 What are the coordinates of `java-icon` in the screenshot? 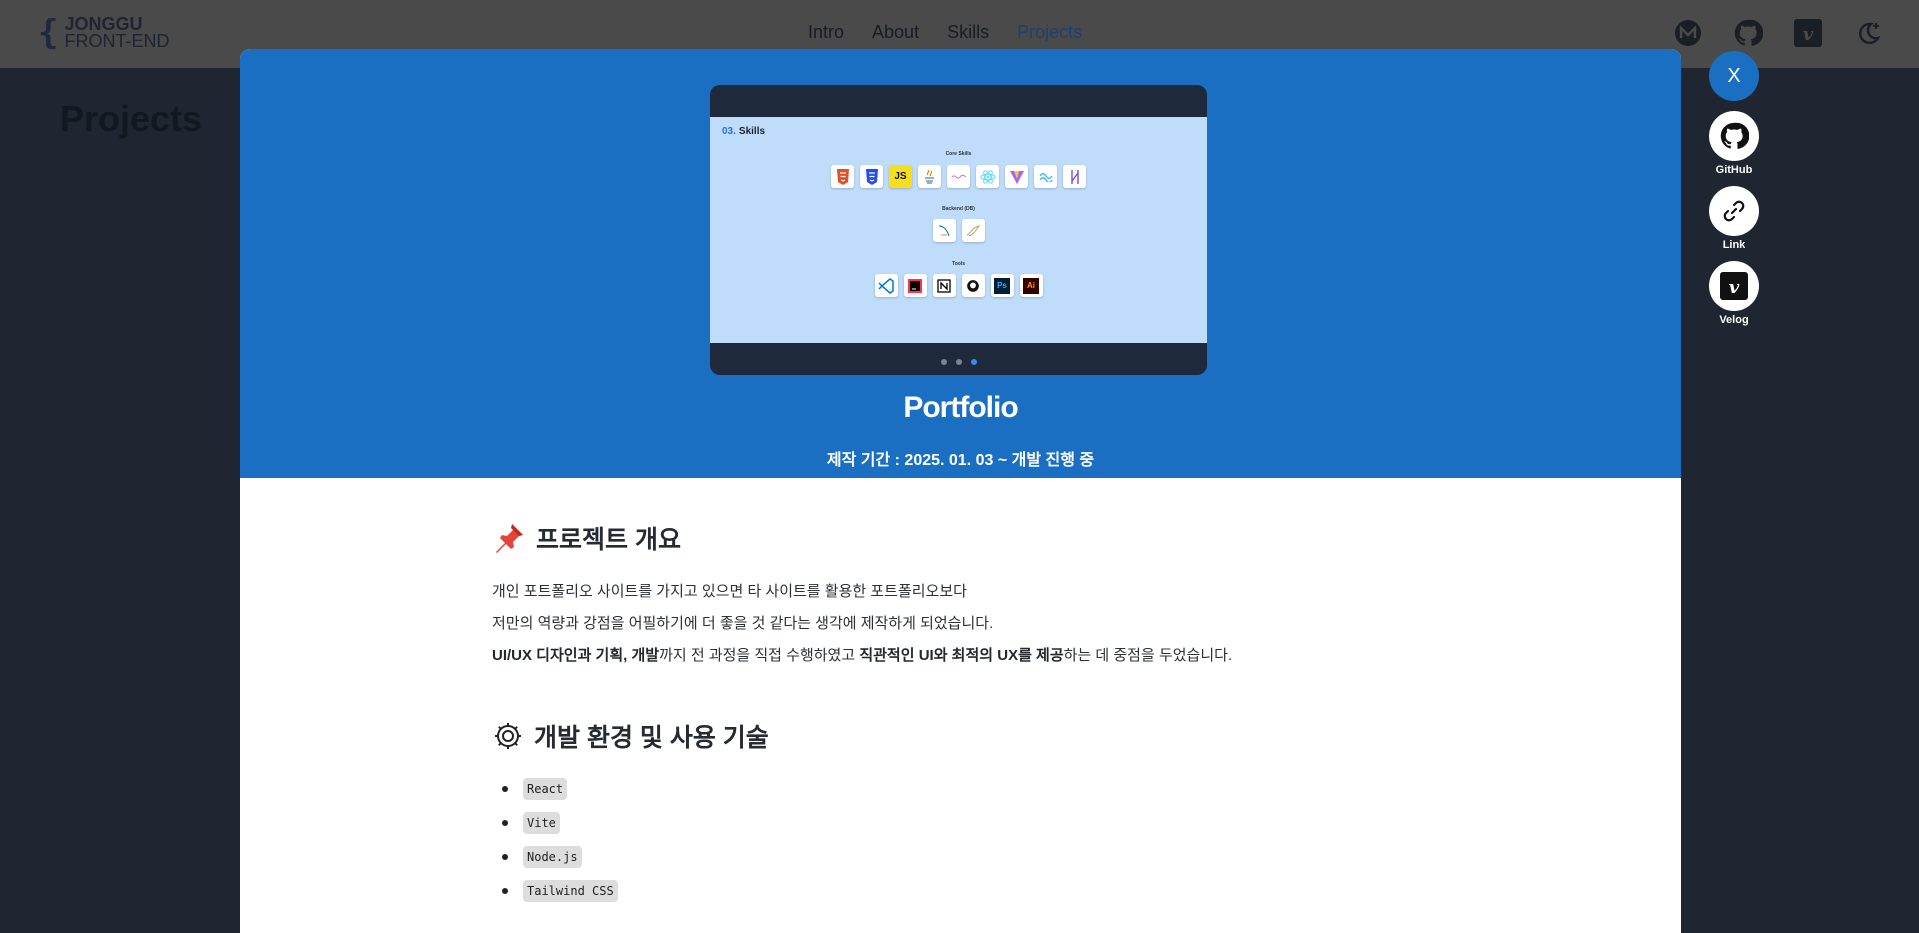 It's located at (929, 176).